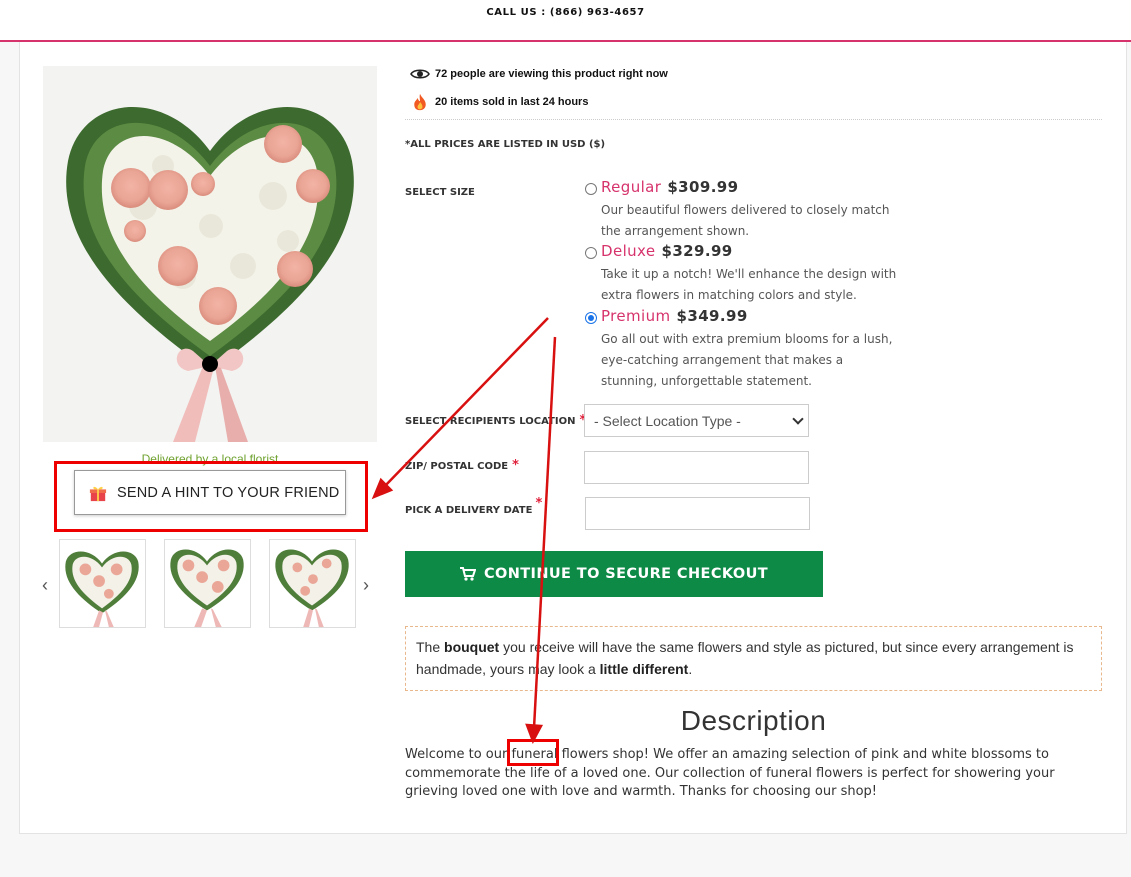  Describe the element at coordinates (696, 467) in the screenshot. I see `zip-input` at that location.